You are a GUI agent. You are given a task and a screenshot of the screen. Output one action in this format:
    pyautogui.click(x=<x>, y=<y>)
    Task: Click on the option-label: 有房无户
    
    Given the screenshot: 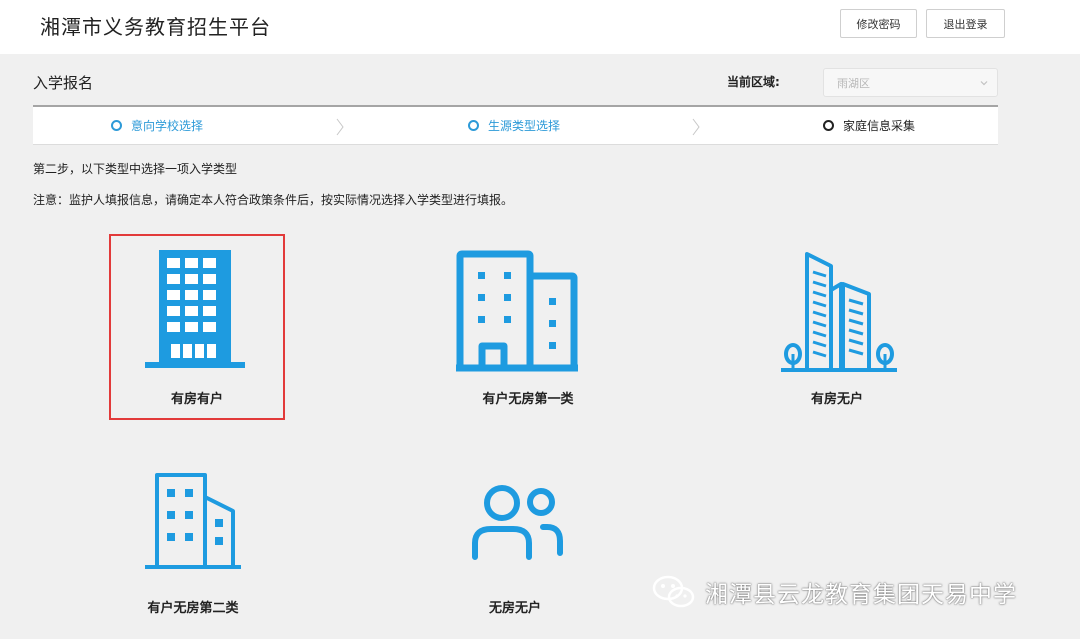 What is the action you would take?
    pyautogui.click(x=836, y=399)
    